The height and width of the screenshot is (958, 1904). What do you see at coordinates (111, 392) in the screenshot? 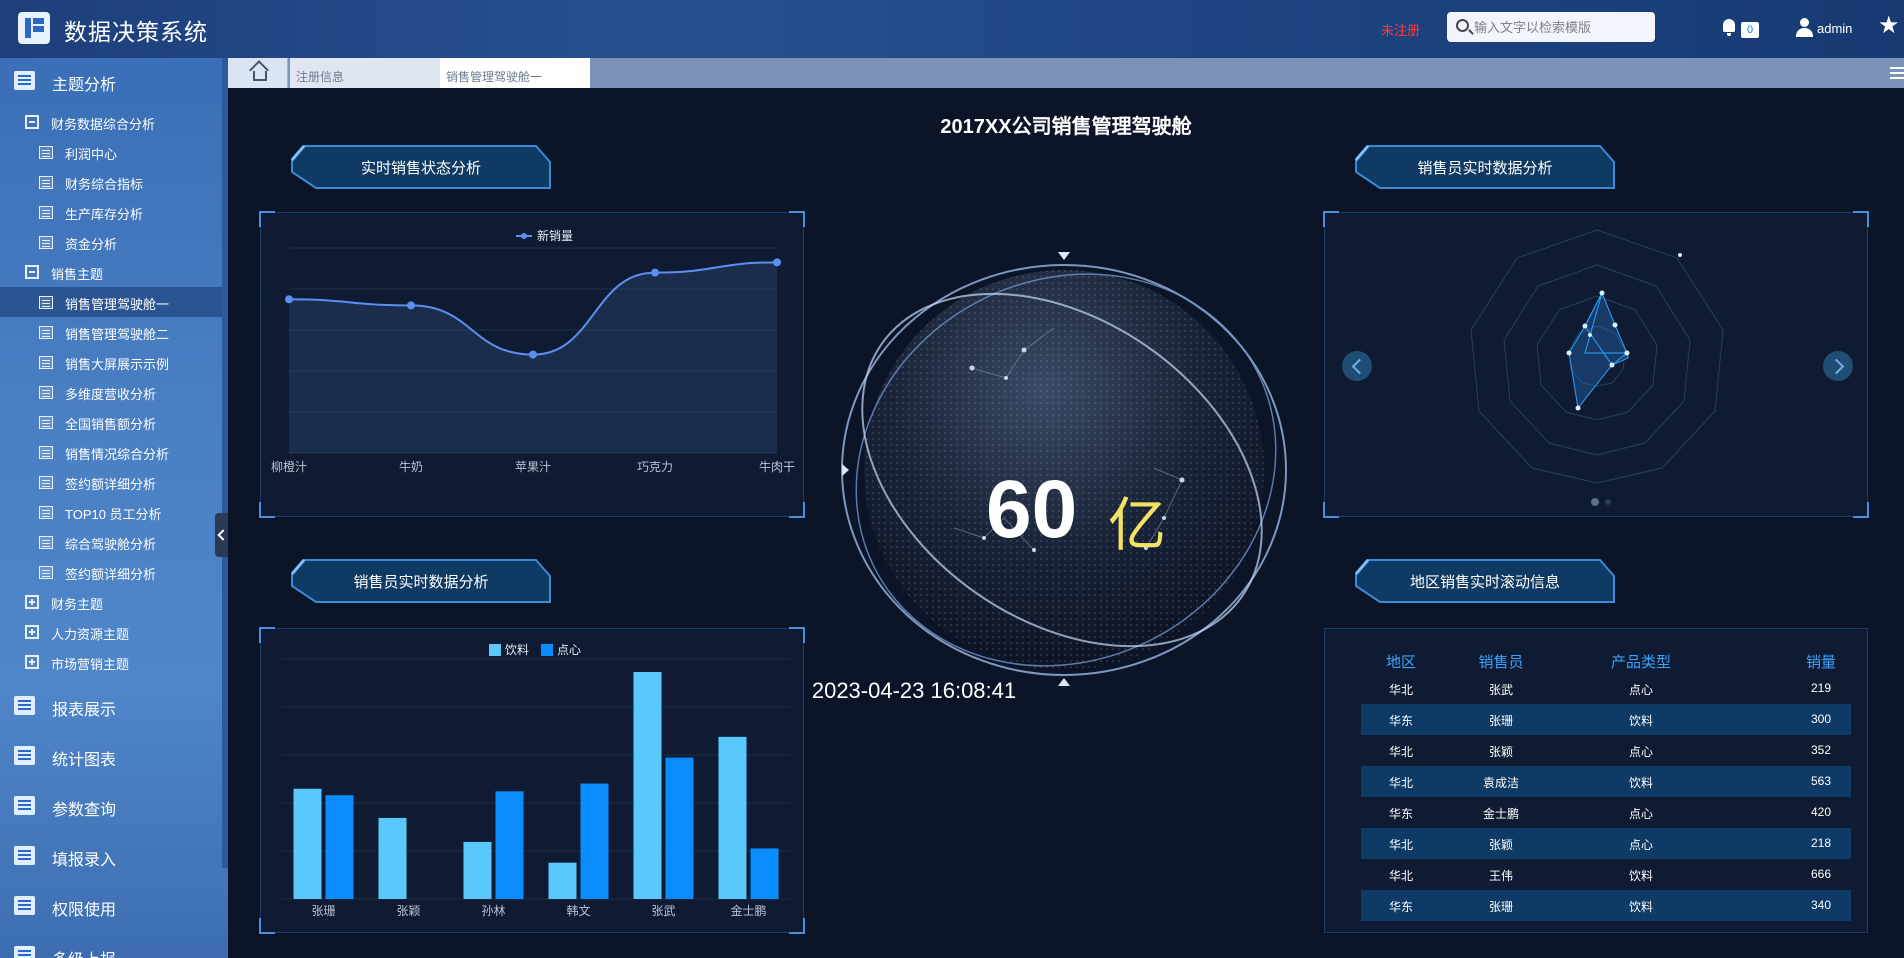
I see `sidebar-item-revenue-analysis: 多维度营收分析` at bounding box center [111, 392].